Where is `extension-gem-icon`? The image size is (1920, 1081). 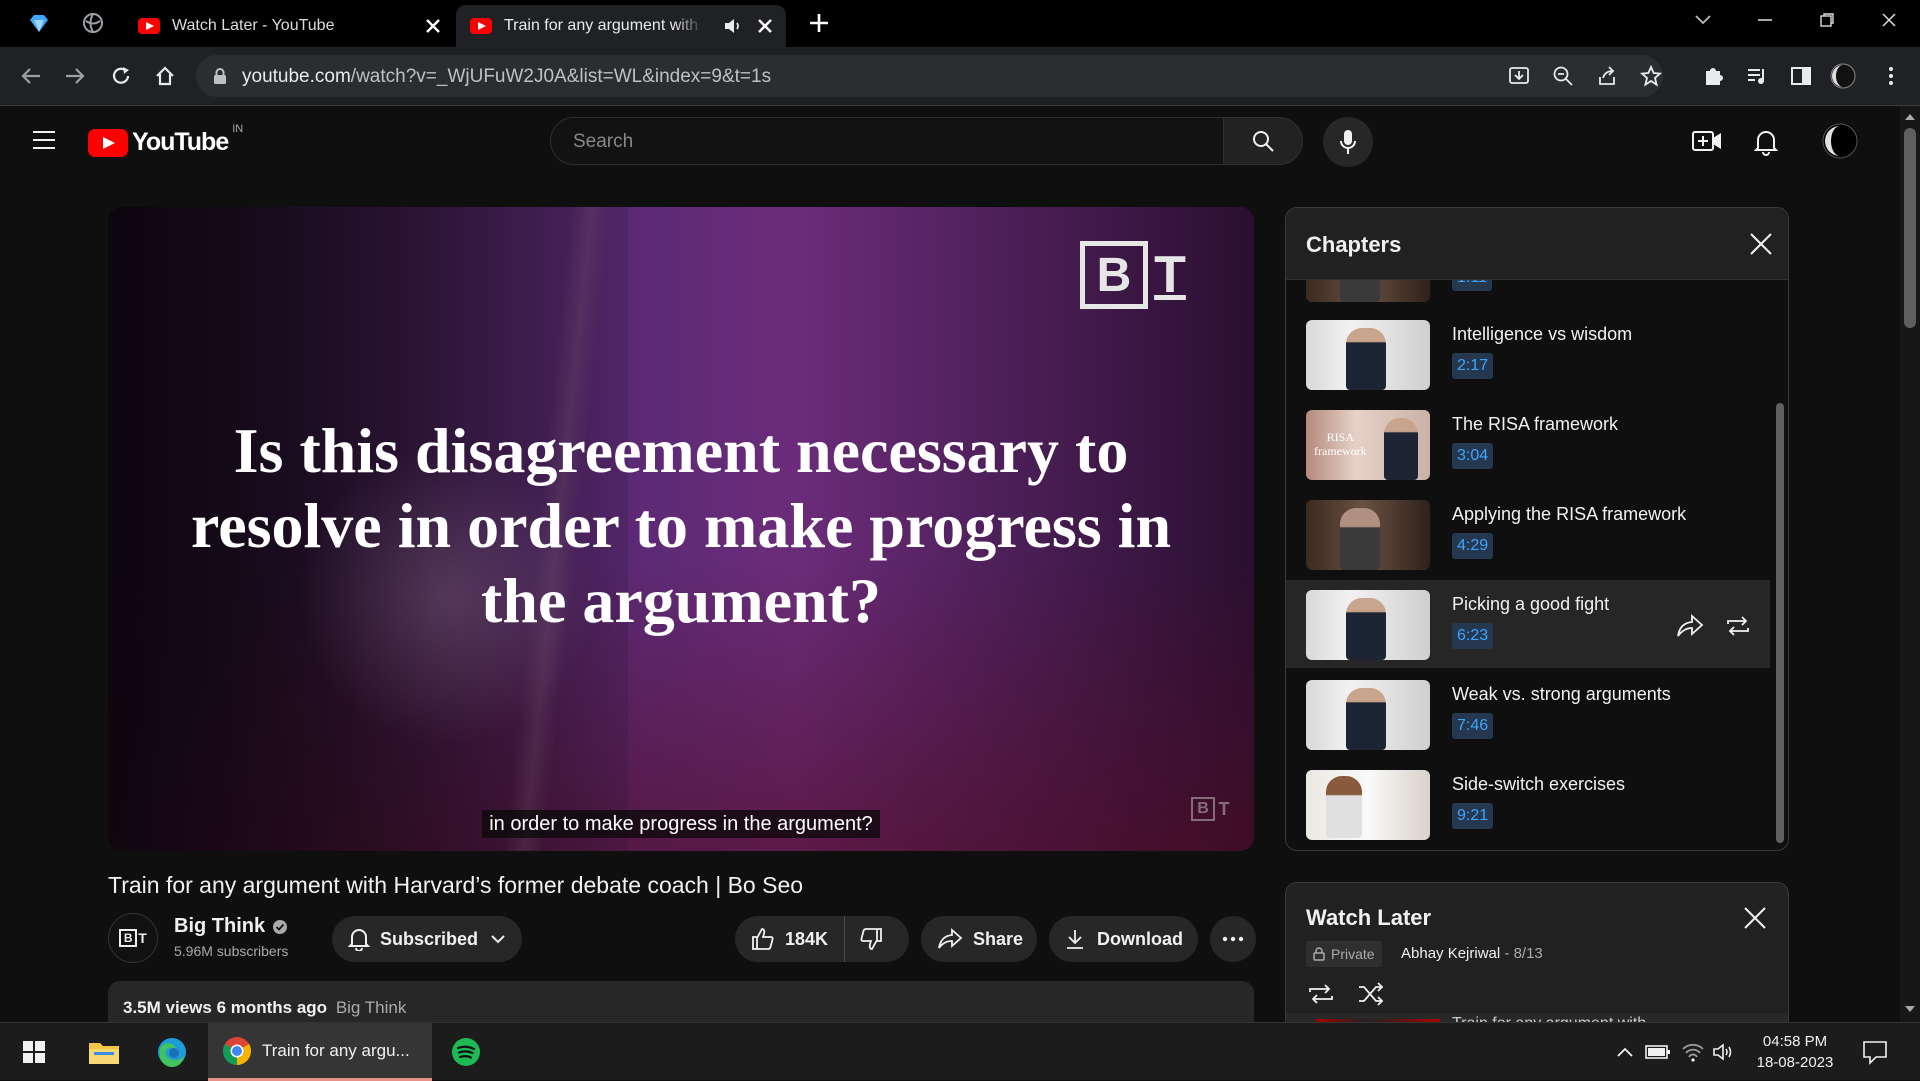 extension-gem-icon is located at coordinates (39, 23).